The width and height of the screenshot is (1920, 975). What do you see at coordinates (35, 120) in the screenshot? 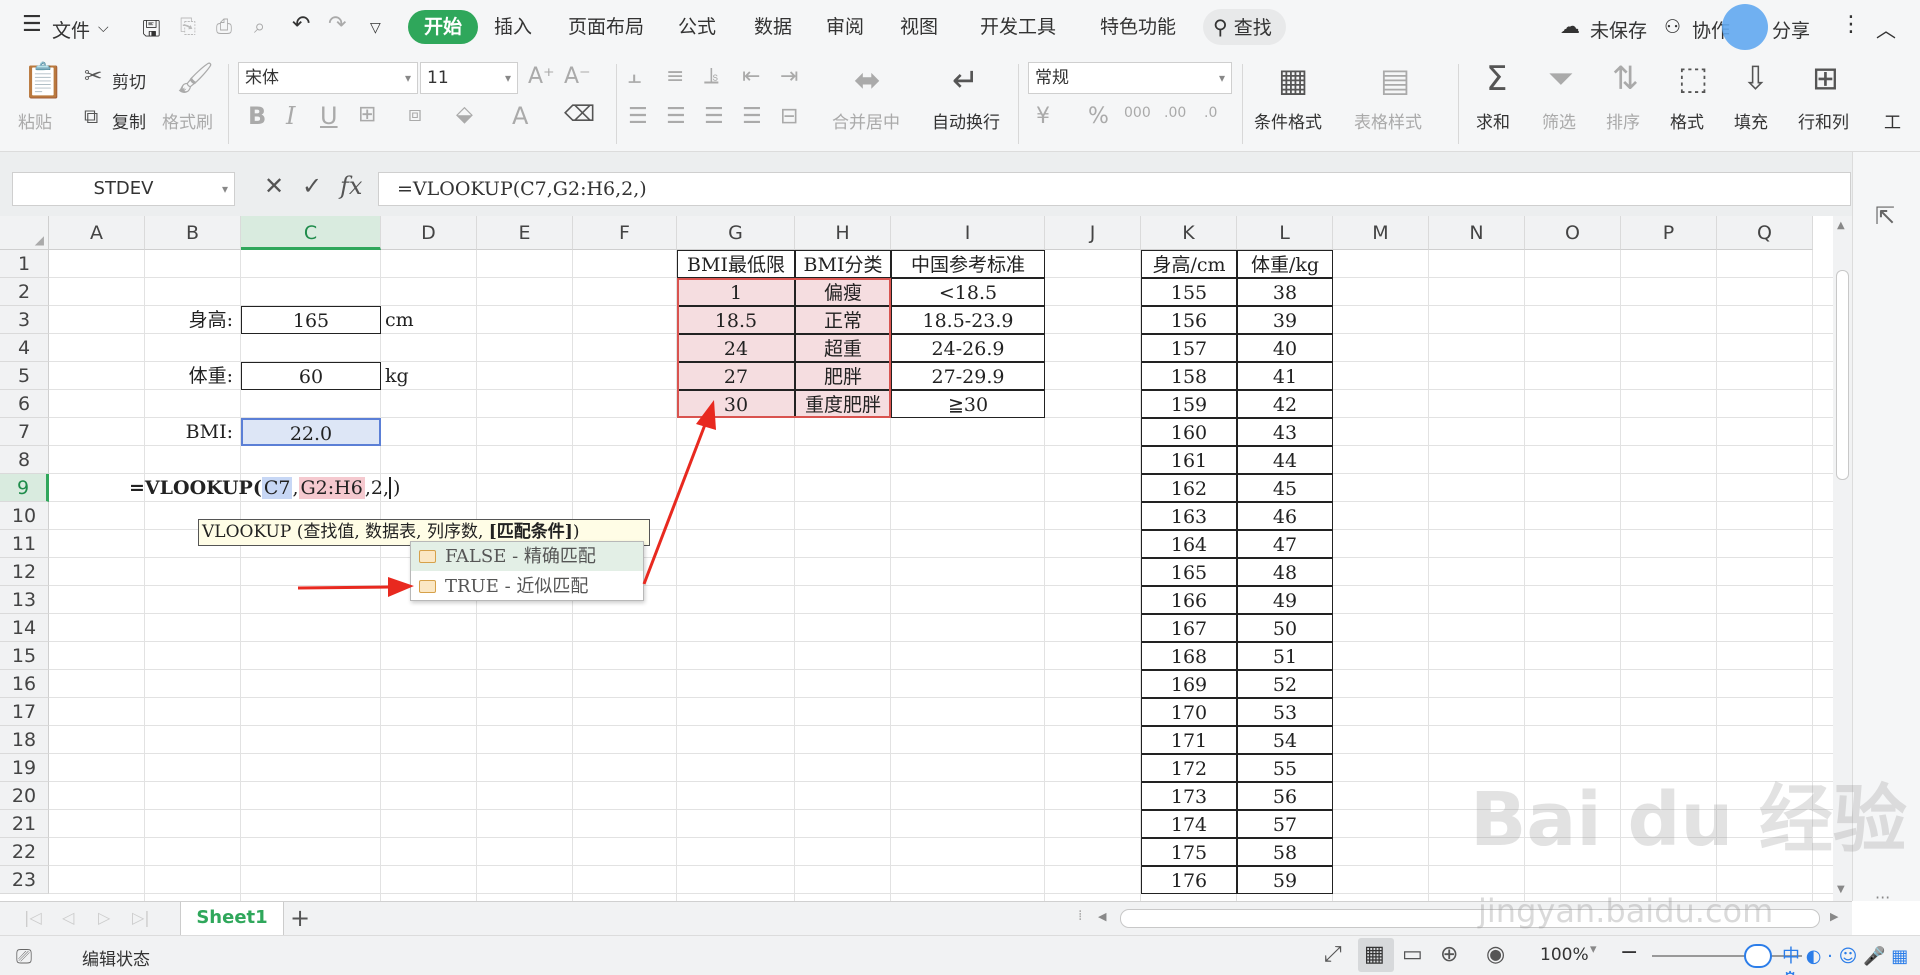
I see `paste-button: 粘贴` at bounding box center [35, 120].